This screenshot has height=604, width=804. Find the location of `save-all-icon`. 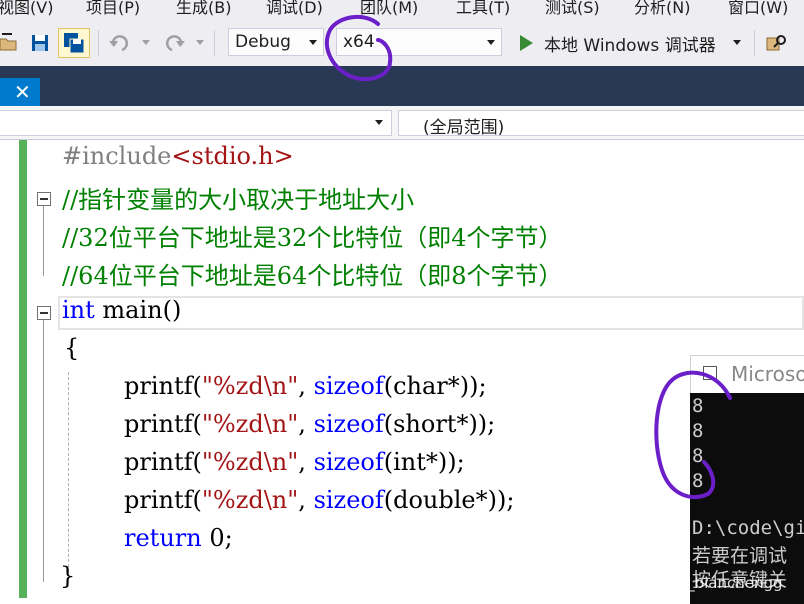

save-all-icon is located at coordinates (74, 43).